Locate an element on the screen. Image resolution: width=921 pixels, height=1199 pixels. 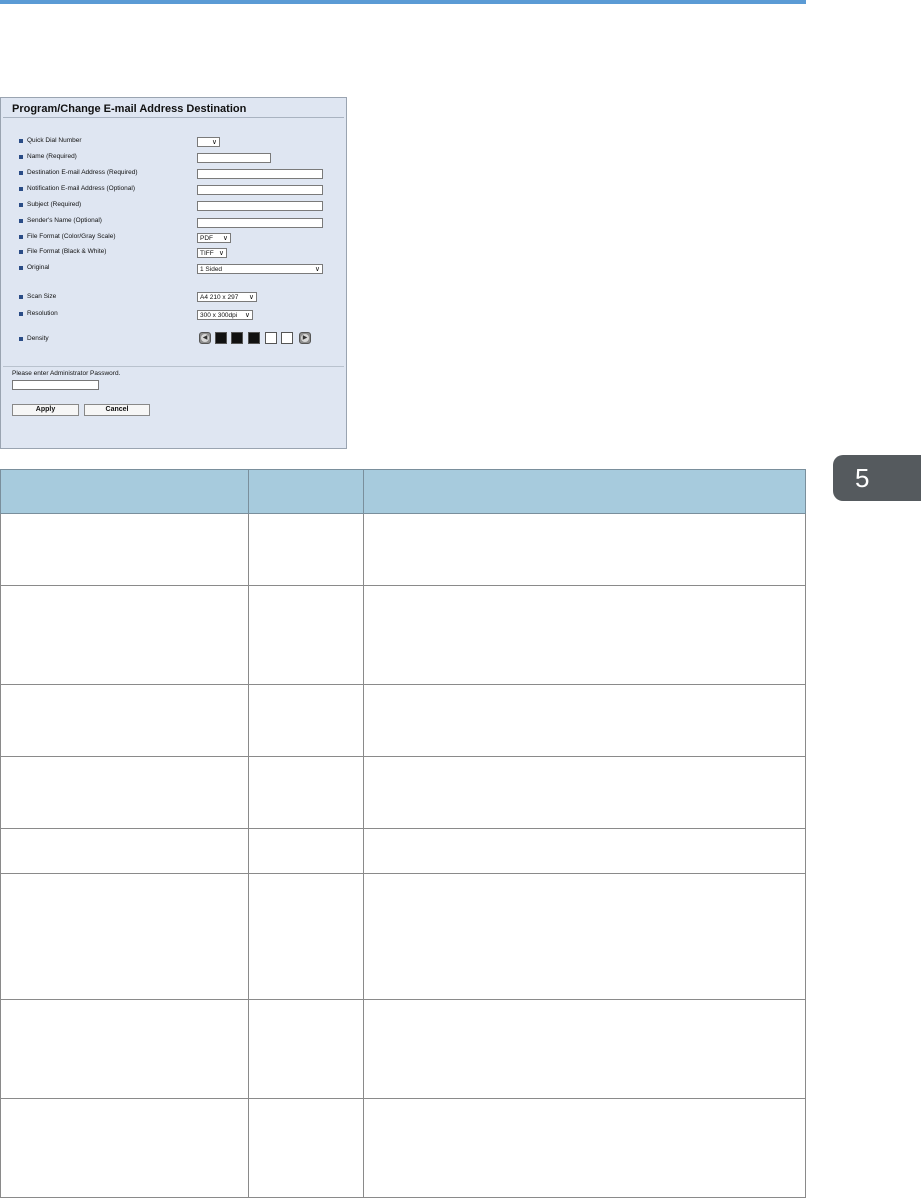
field-row: Density is located at coordinates (34, 339).